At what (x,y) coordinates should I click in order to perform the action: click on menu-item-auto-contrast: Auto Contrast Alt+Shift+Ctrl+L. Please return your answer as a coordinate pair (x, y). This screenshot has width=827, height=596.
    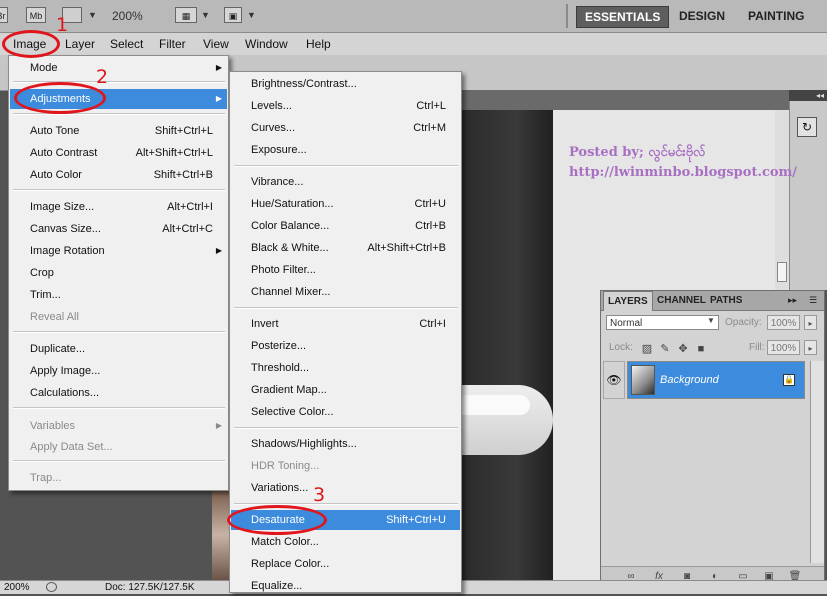
    Looking at the image, I should click on (118, 153).